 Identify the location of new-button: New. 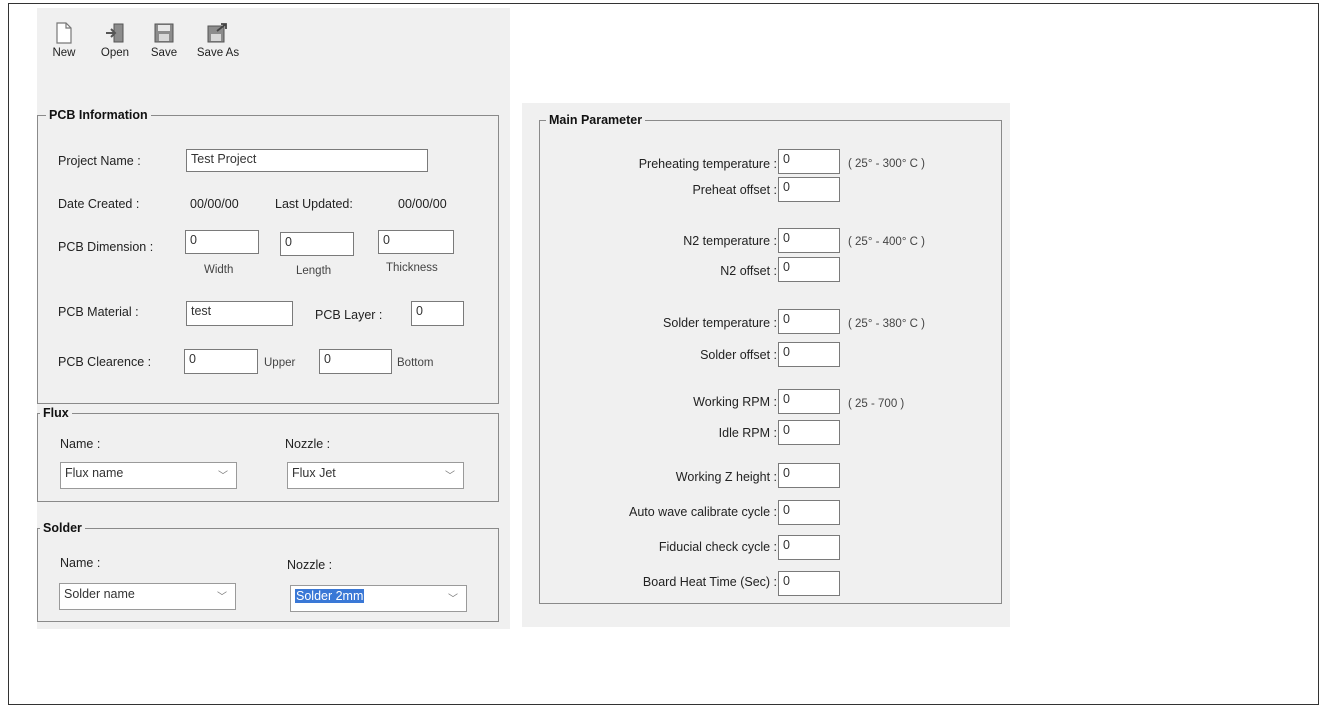
(64, 40).